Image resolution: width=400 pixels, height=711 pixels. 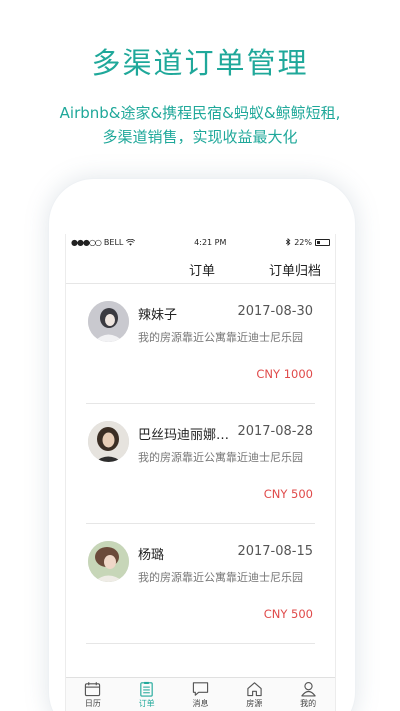 What do you see at coordinates (202, 271) in the screenshot?
I see `page-title: 订单` at bounding box center [202, 271].